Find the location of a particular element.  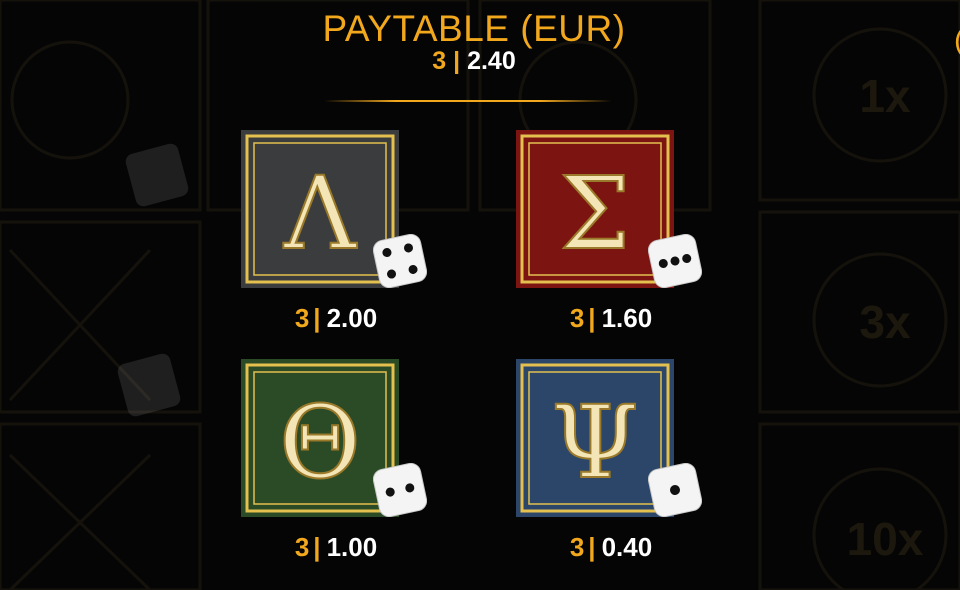

payout-value: 0.40 is located at coordinates (627, 547).